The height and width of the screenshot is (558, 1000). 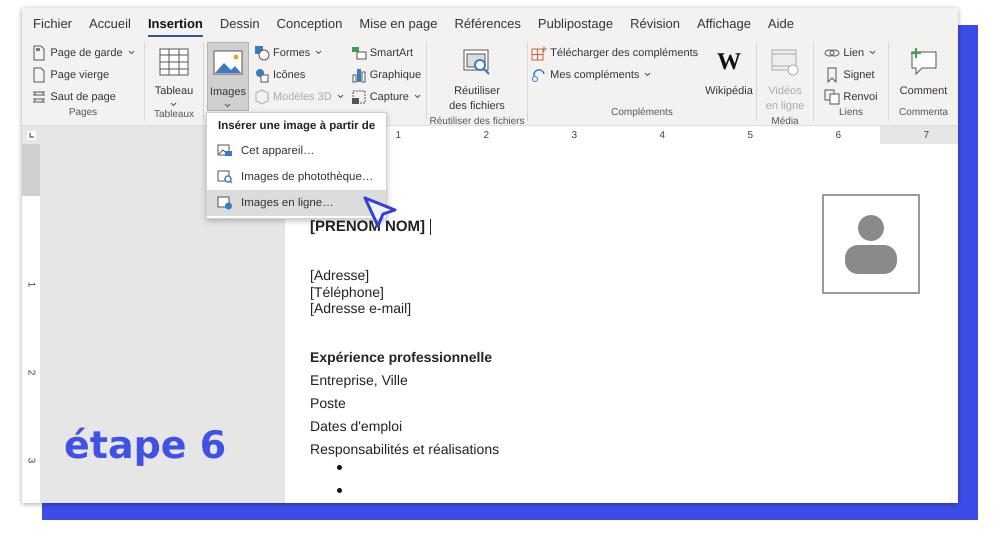 What do you see at coordinates (729, 74) in the screenshot?
I see `ribbon-button: W Wikipédia` at bounding box center [729, 74].